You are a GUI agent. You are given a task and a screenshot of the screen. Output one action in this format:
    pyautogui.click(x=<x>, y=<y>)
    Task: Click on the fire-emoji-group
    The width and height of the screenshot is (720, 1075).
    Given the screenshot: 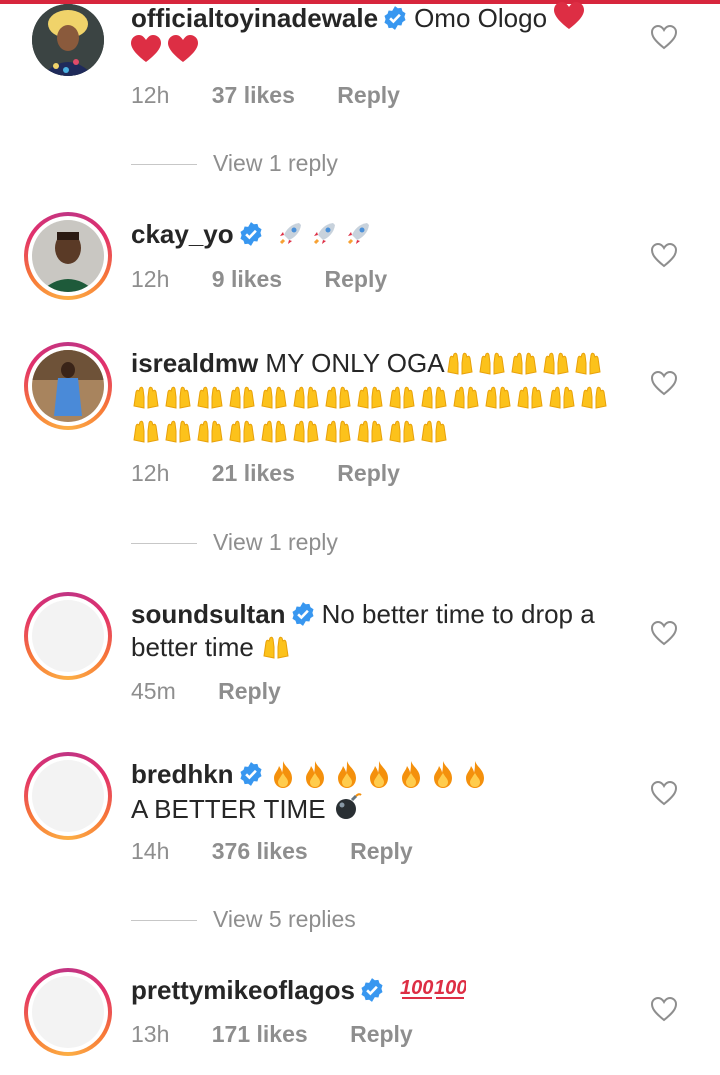 What is the action you would take?
    pyautogui.click(x=382, y=774)
    